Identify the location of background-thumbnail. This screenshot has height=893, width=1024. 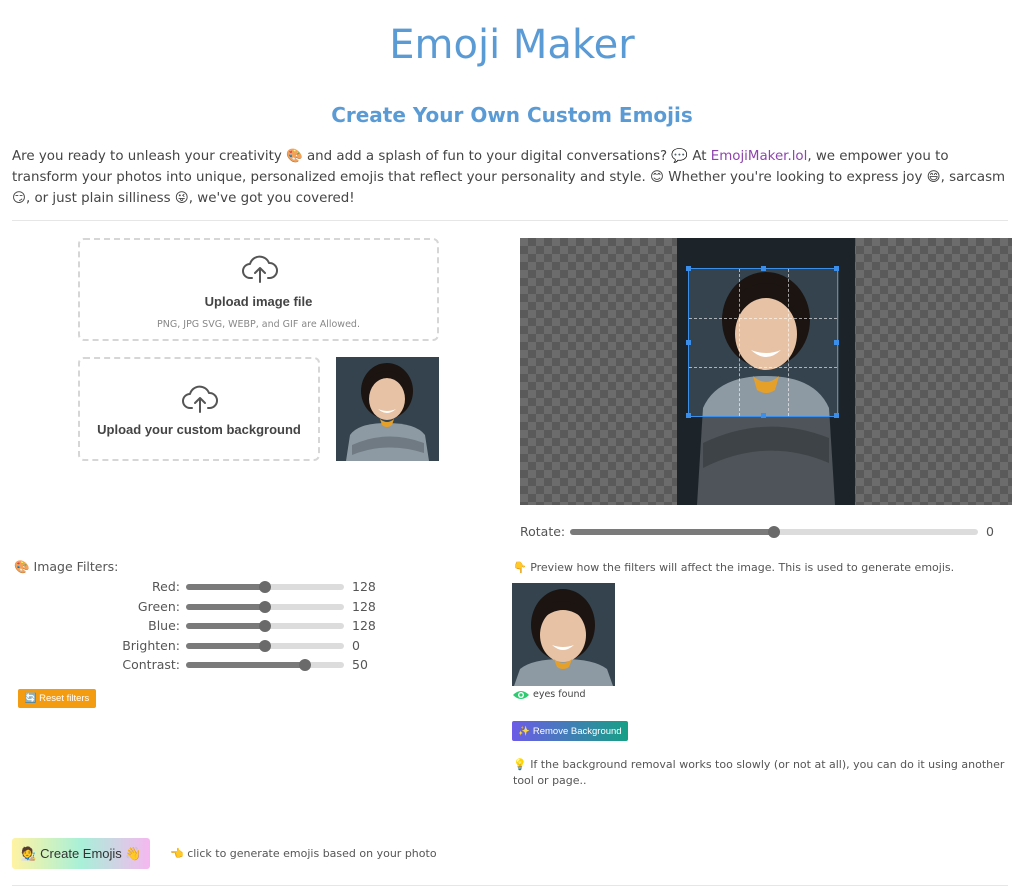
(387, 409).